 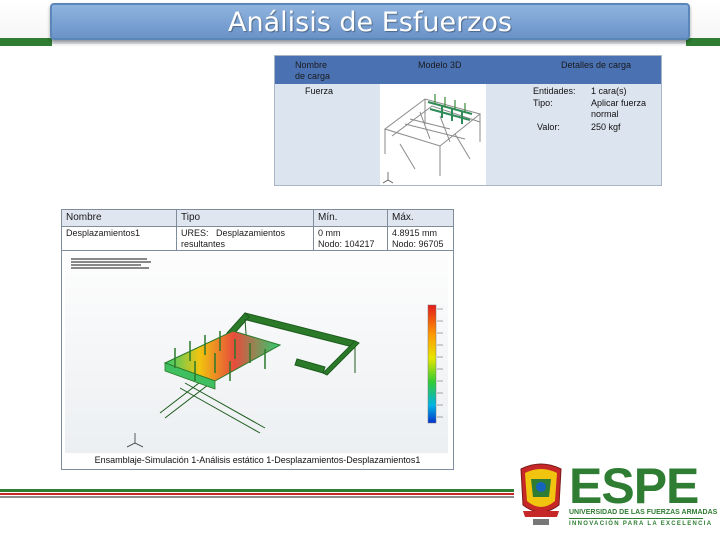 I want to click on col-header-name: Nombre, so click(x=119, y=218).